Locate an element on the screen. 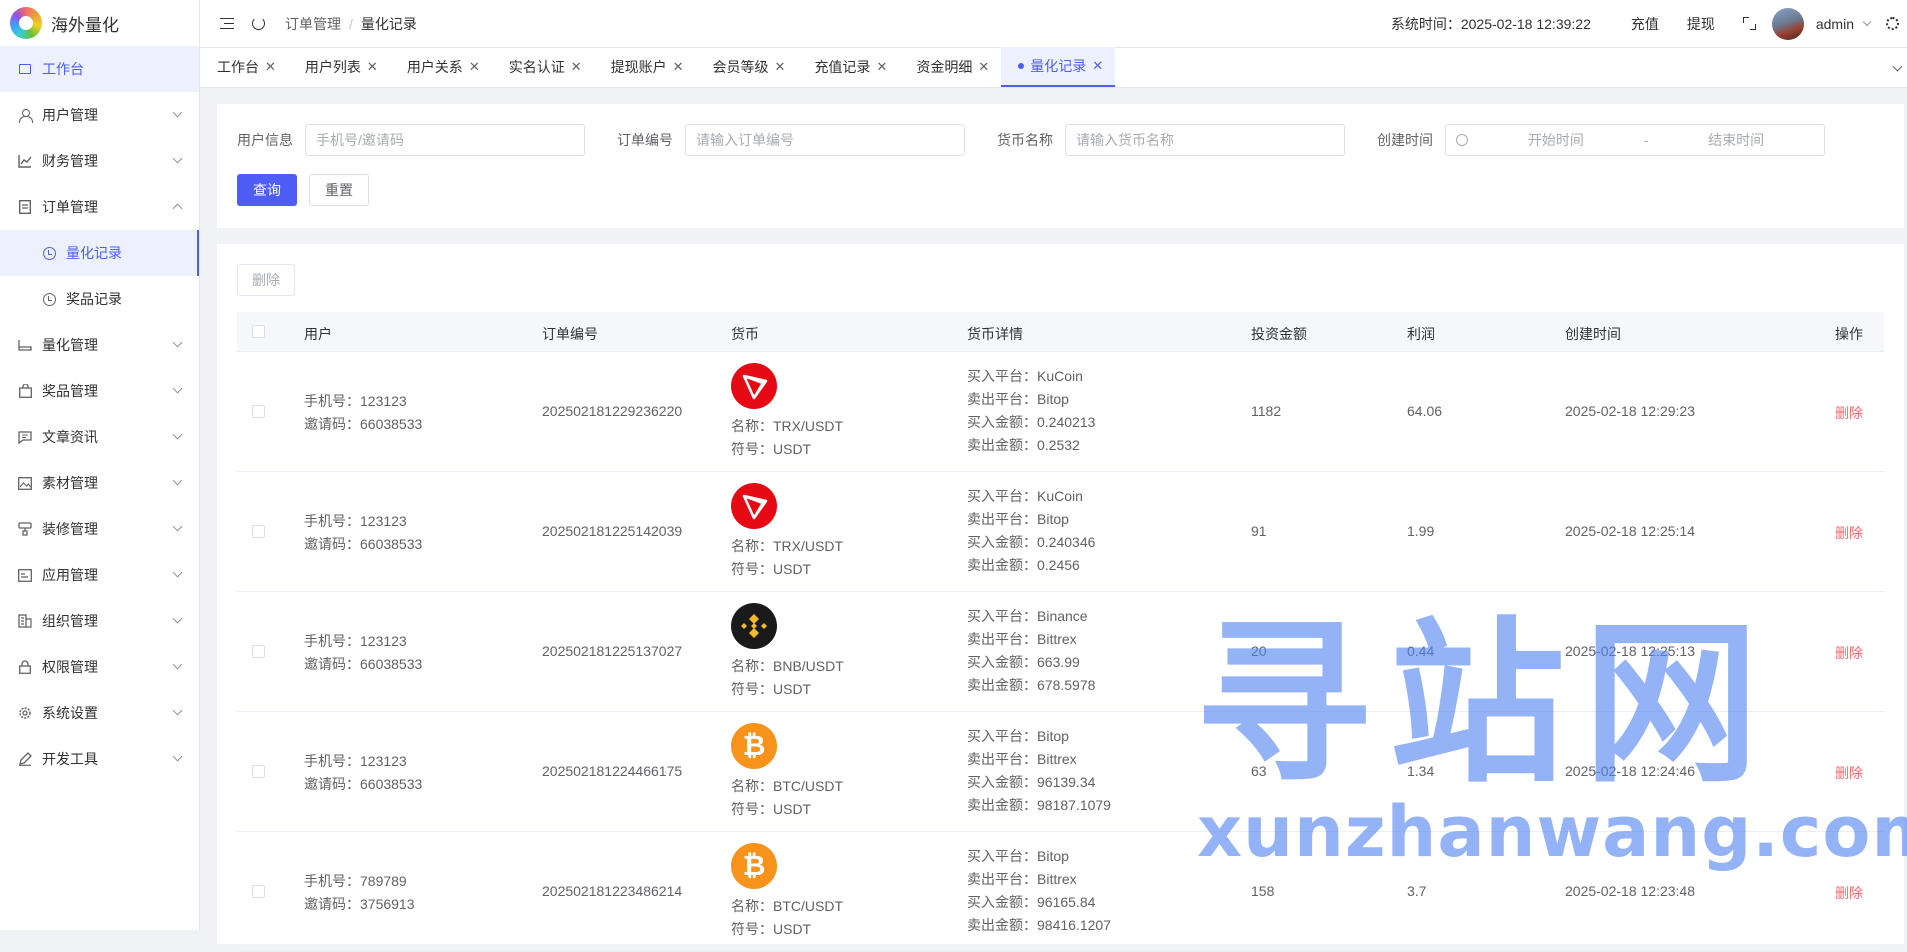 The height and width of the screenshot is (952, 1907). tab-withdraw-accounts: 提现账户 ✕ is located at coordinates (645, 67).